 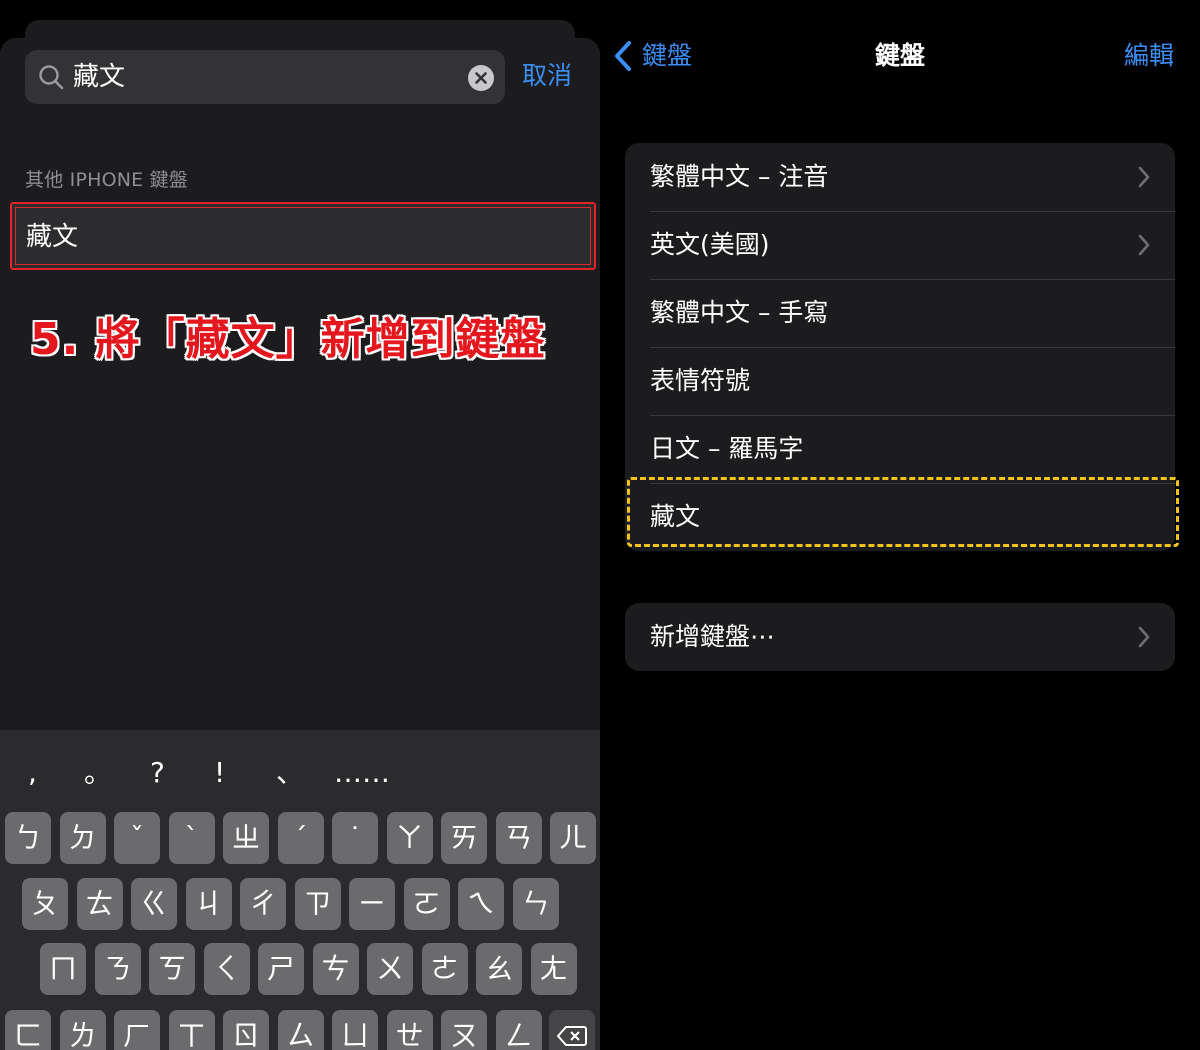 I want to click on search-icon, so click(x=51, y=77).